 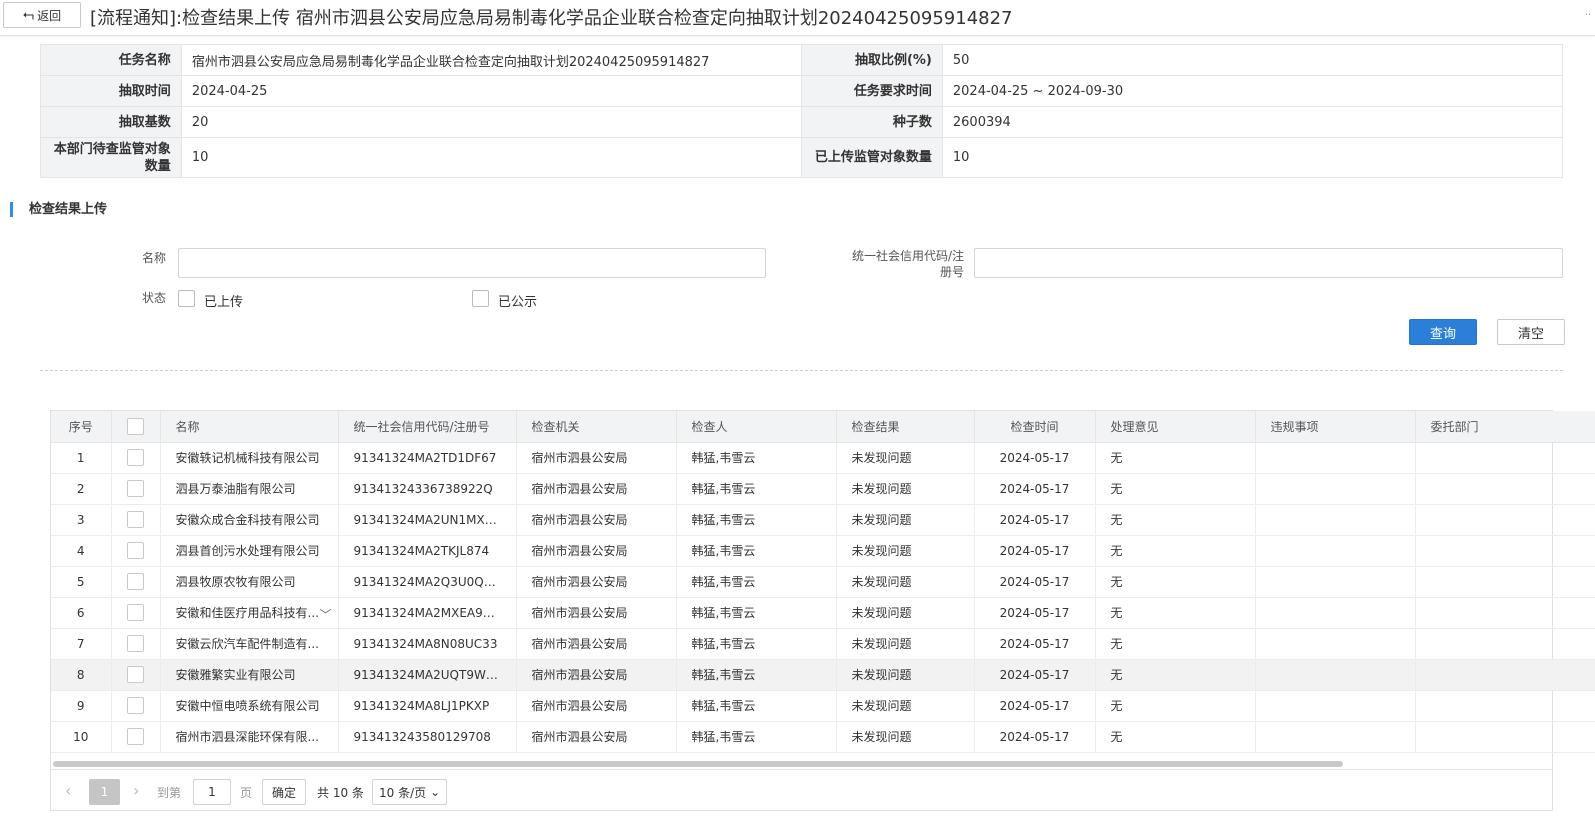 I want to click on row-code: 91341324MA2Q3U0Q5W, so click(x=427, y=582).